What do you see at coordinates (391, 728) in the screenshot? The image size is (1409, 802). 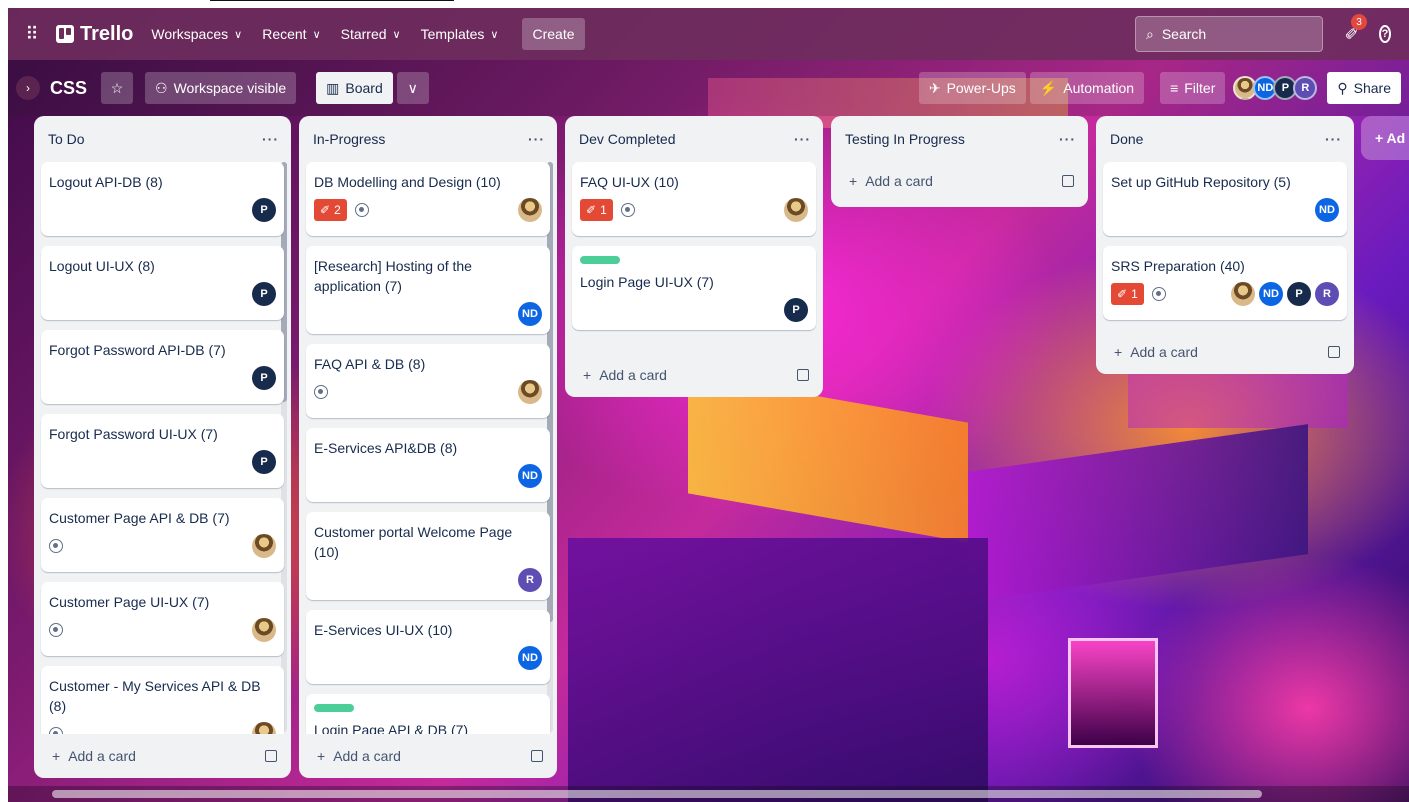 I see `card-title: Login Page API & DB (7)` at bounding box center [391, 728].